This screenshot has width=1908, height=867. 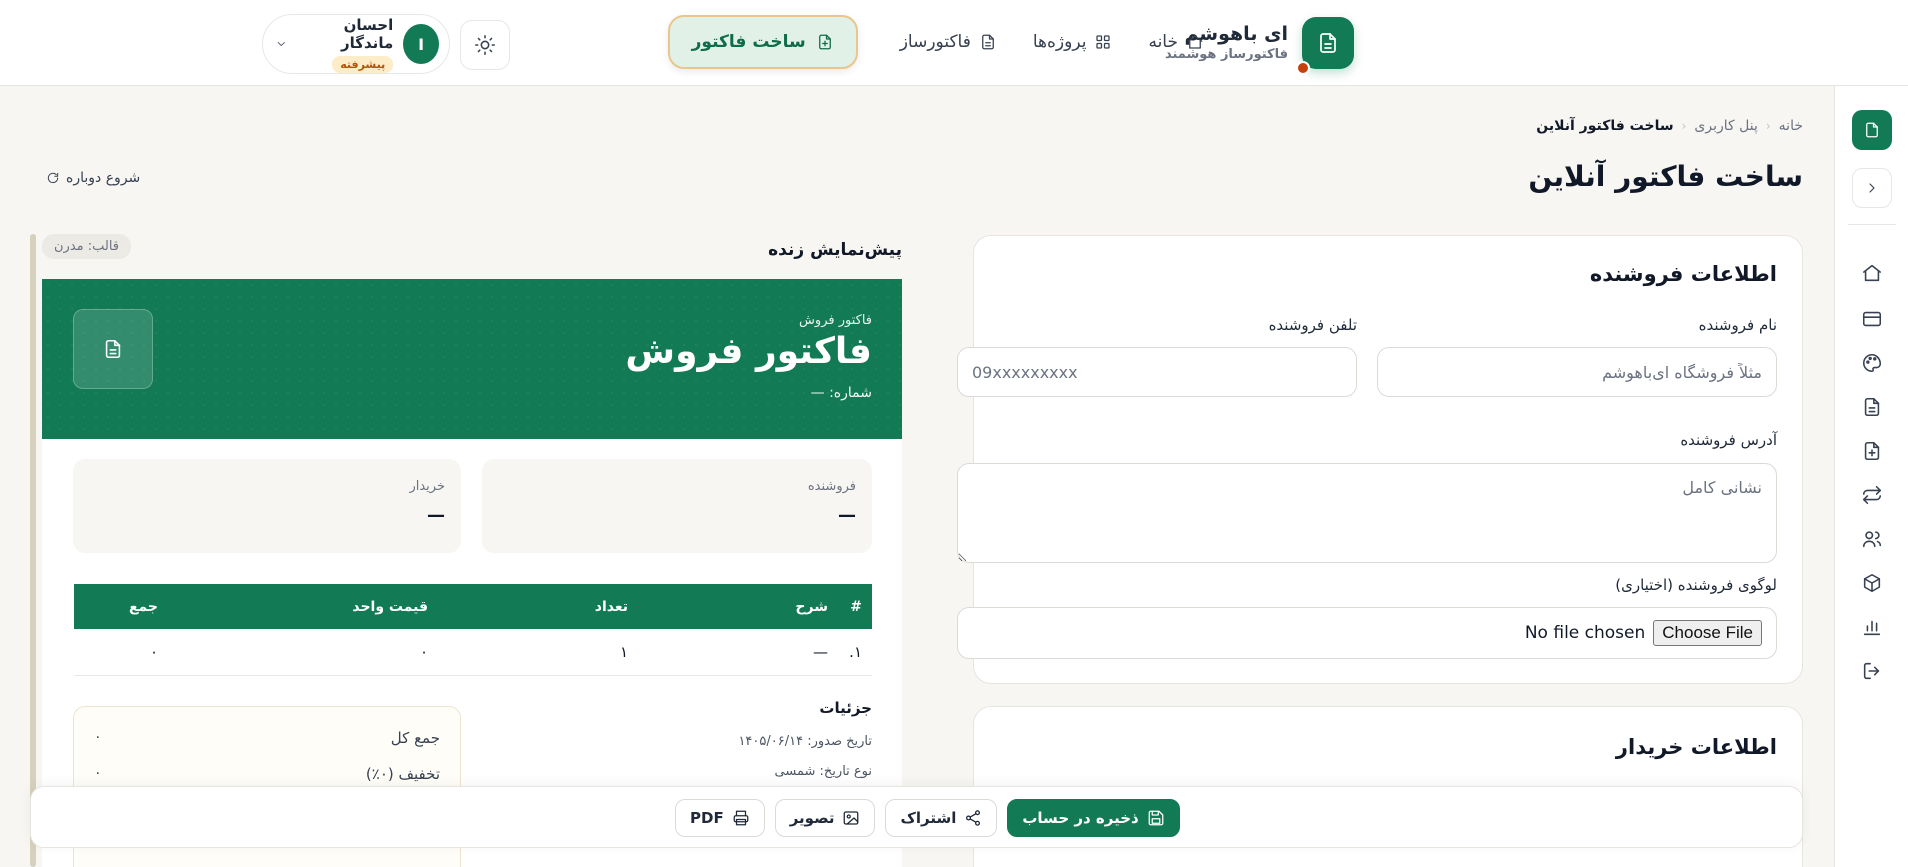 I want to click on share-button: اشتراک, so click(x=941, y=818).